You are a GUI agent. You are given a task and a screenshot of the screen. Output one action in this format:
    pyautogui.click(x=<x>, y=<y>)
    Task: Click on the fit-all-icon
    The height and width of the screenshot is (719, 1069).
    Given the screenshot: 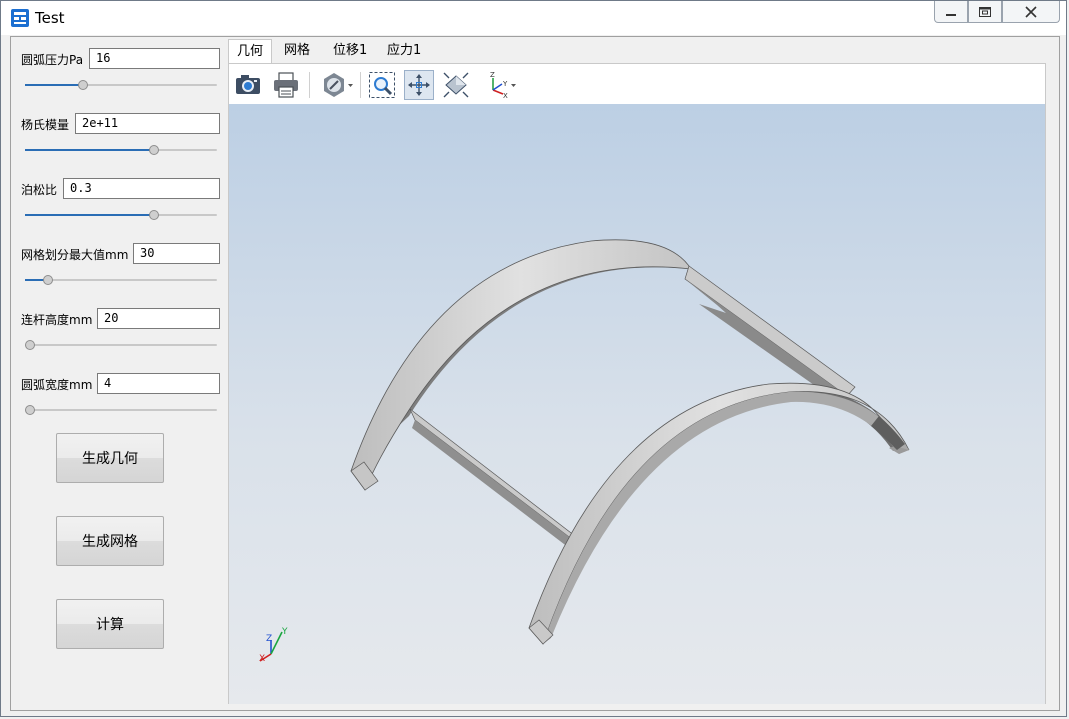 What is the action you would take?
    pyautogui.click(x=456, y=85)
    